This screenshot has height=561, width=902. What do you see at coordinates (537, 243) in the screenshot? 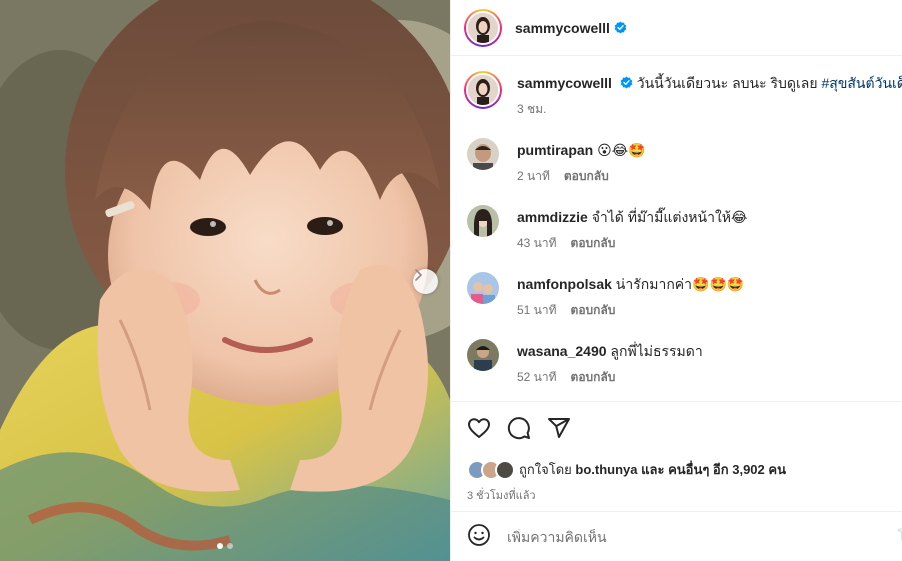
I see `comment-time: 43 นาที` at bounding box center [537, 243].